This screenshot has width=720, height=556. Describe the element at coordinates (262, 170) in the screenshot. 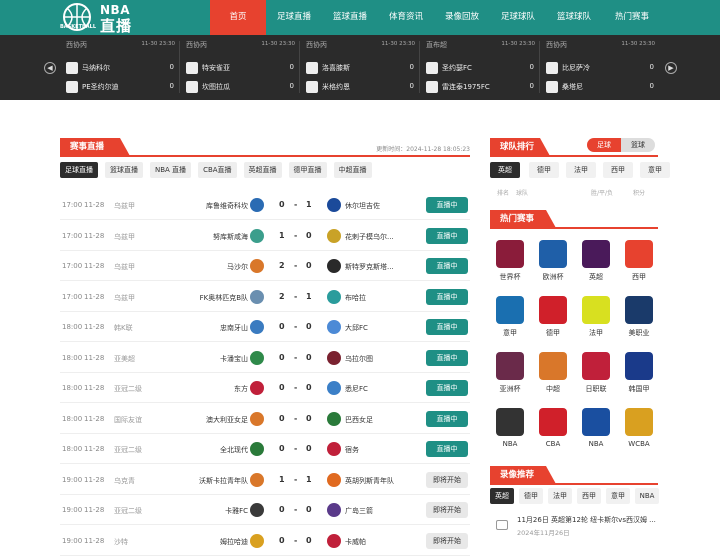

I see `tab-epl-live: 英超直播` at that location.